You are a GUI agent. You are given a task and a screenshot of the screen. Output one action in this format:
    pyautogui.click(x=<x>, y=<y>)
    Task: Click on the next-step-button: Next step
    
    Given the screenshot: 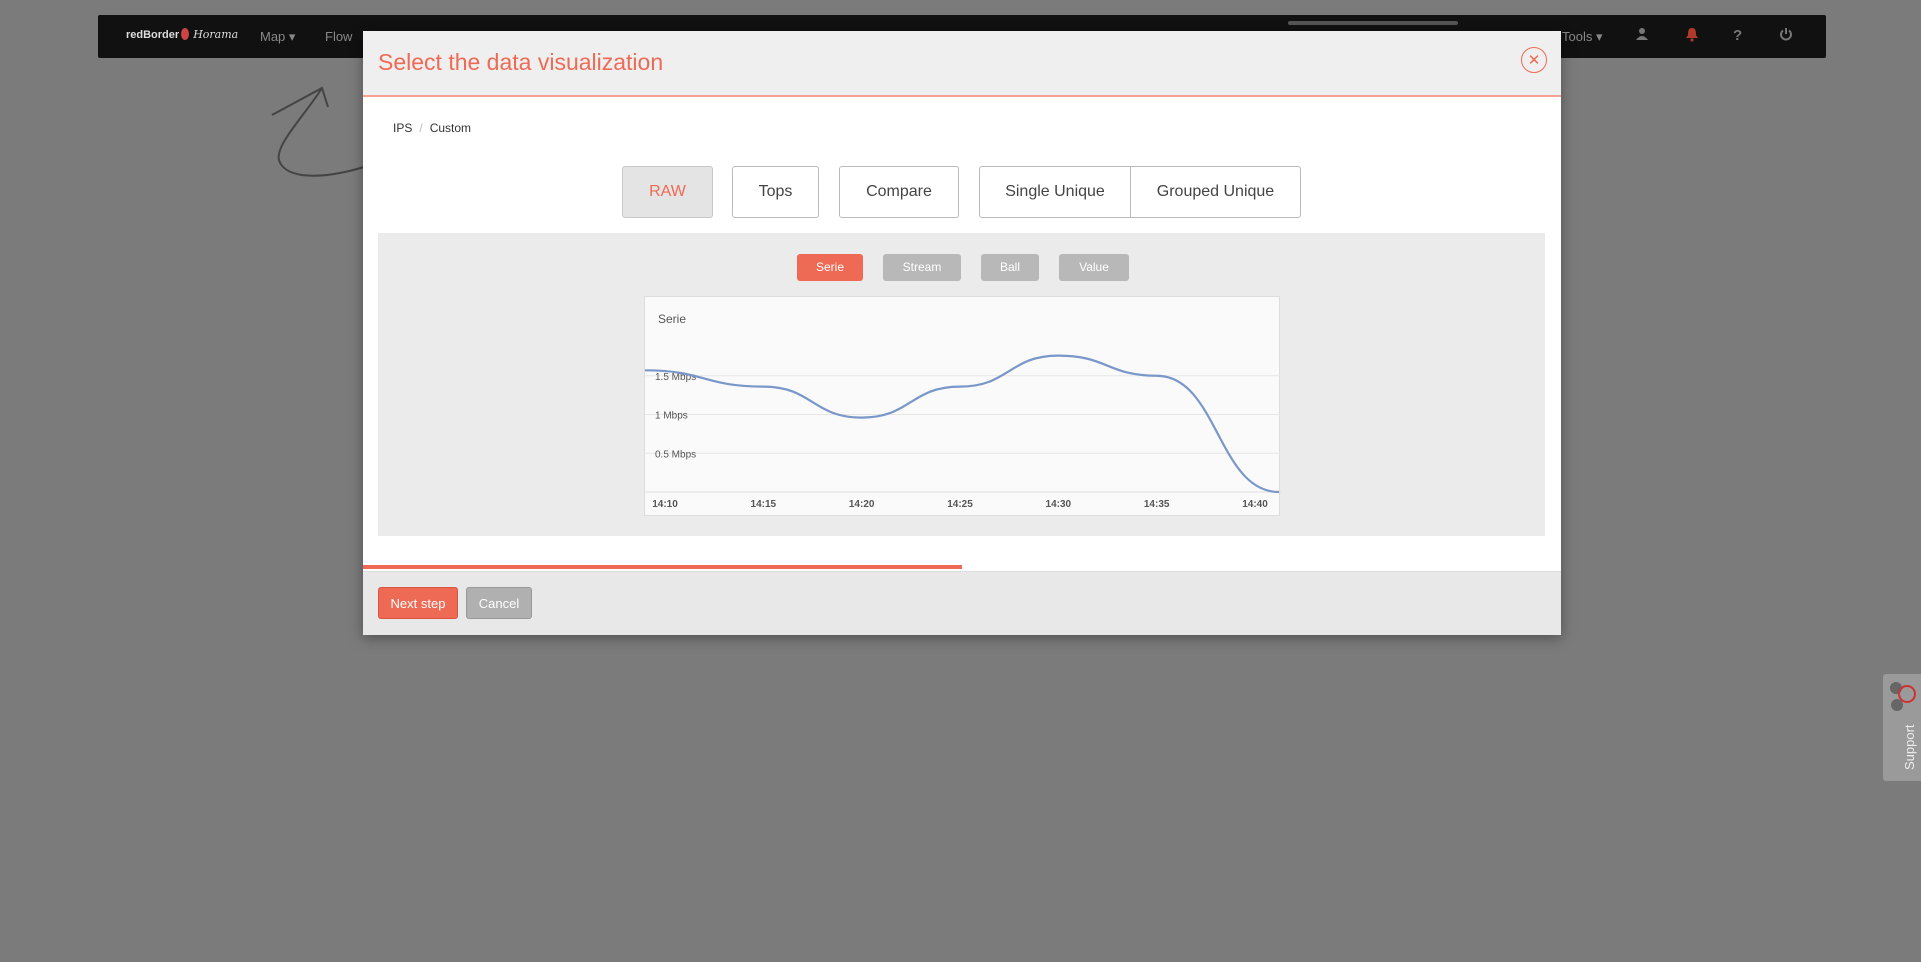 What is the action you would take?
    pyautogui.click(x=418, y=603)
    